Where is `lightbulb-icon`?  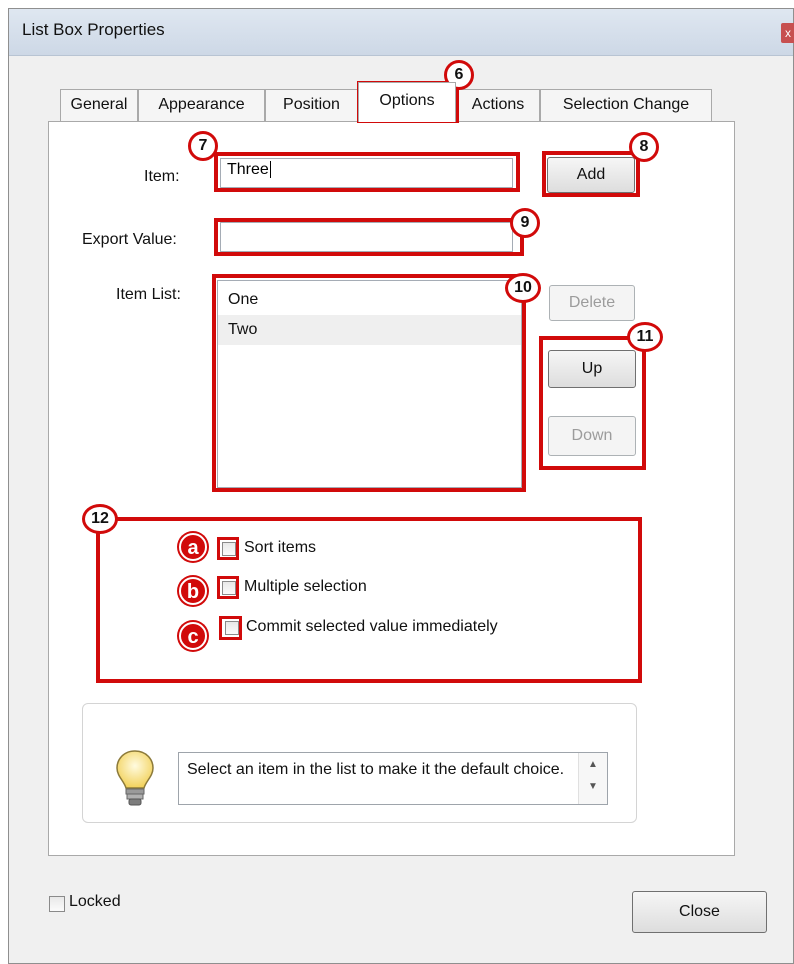
lightbulb-icon is located at coordinates (135, 778).